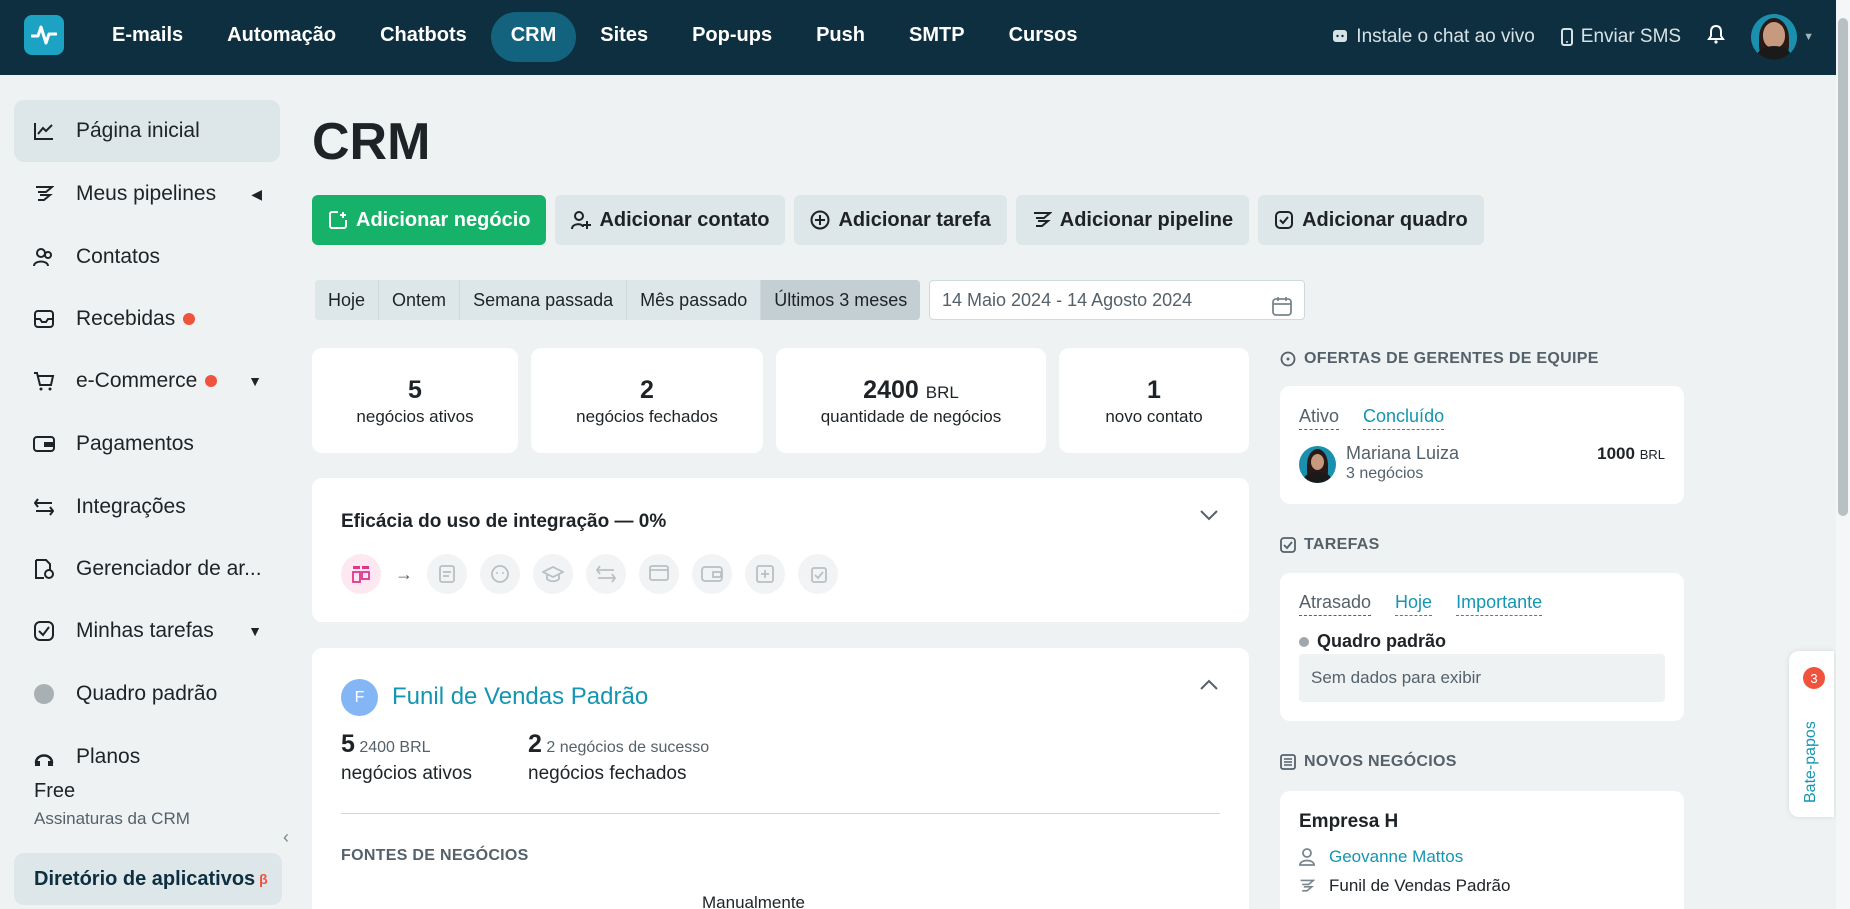  I want to click on add-contact-button: Adicionar contato, so click(670, 220).